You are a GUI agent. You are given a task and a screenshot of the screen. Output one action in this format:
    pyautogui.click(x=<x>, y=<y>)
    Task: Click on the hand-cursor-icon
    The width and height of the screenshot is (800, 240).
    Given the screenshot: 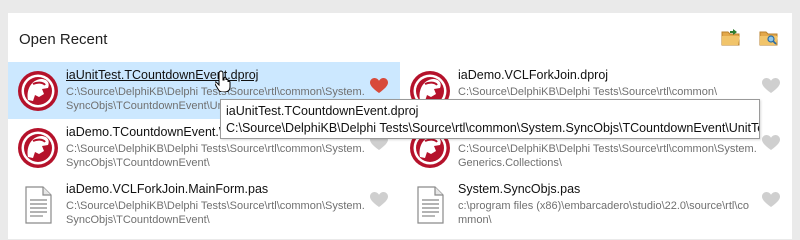 What is the action you would take?
    pyautogui.click(x=223, y=81)
    